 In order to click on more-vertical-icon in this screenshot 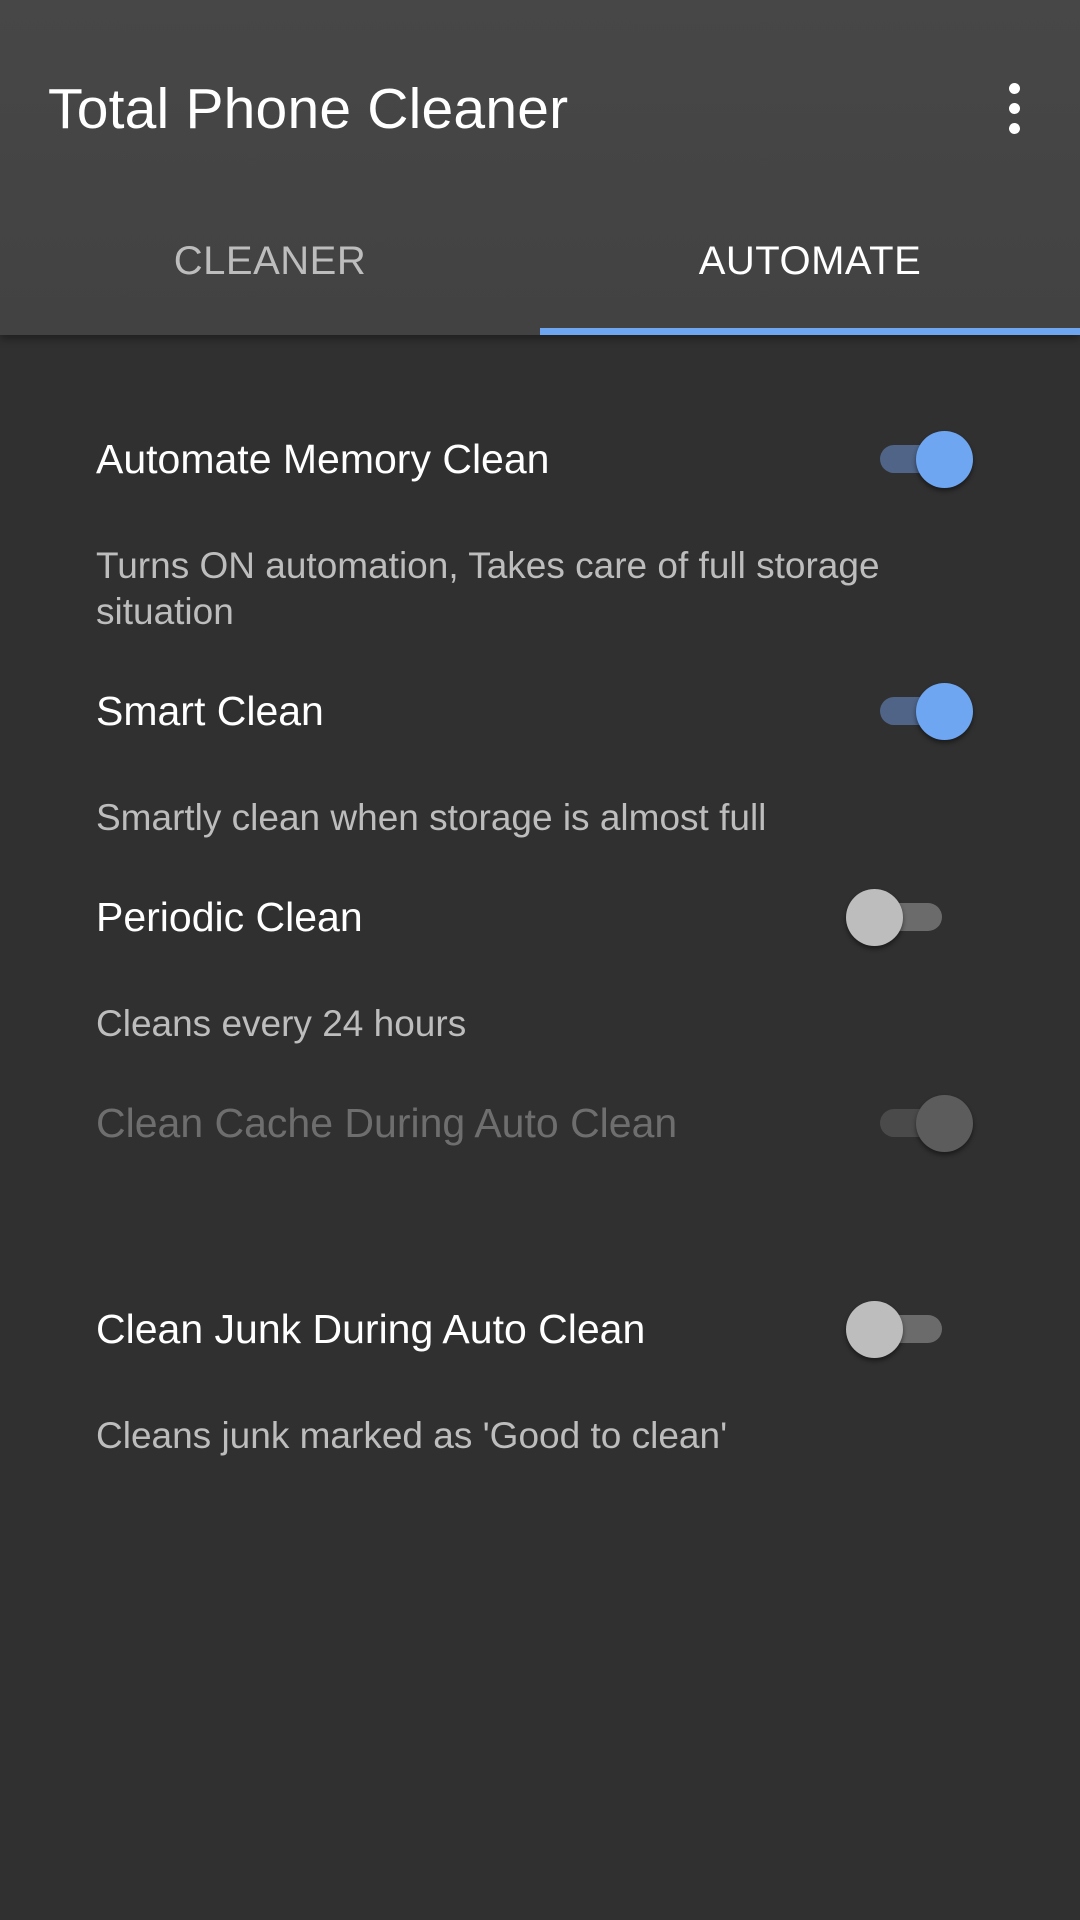, I will do `click(1014, 88)`.